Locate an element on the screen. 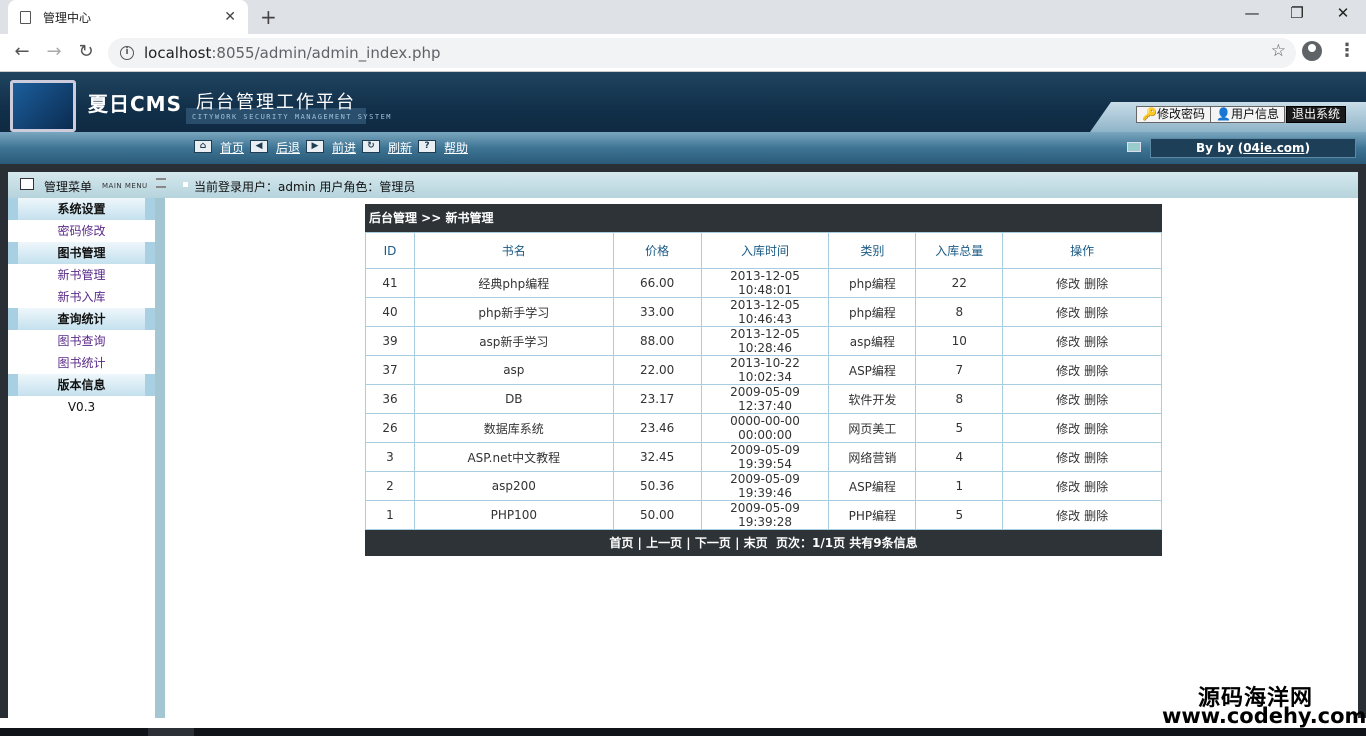 The image size is (1366, 736). tab-close-icon: ✕ is located at coordinates (230, 17).